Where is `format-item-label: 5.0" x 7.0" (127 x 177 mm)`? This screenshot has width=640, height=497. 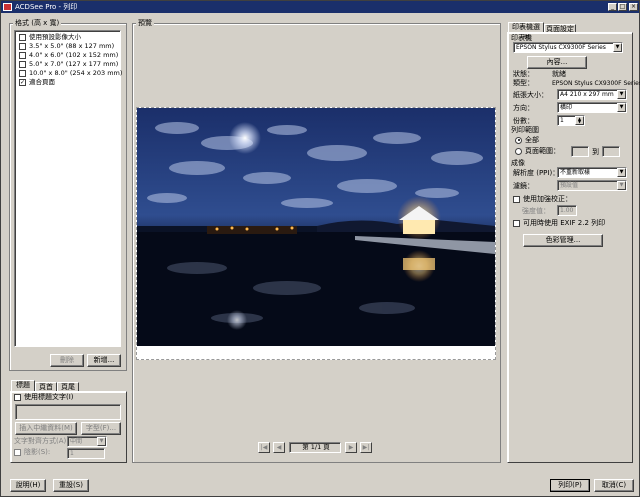 format-item-label: 5.0" x 7.0" (127 x 177 mm) is located at coordinates (74, 64).